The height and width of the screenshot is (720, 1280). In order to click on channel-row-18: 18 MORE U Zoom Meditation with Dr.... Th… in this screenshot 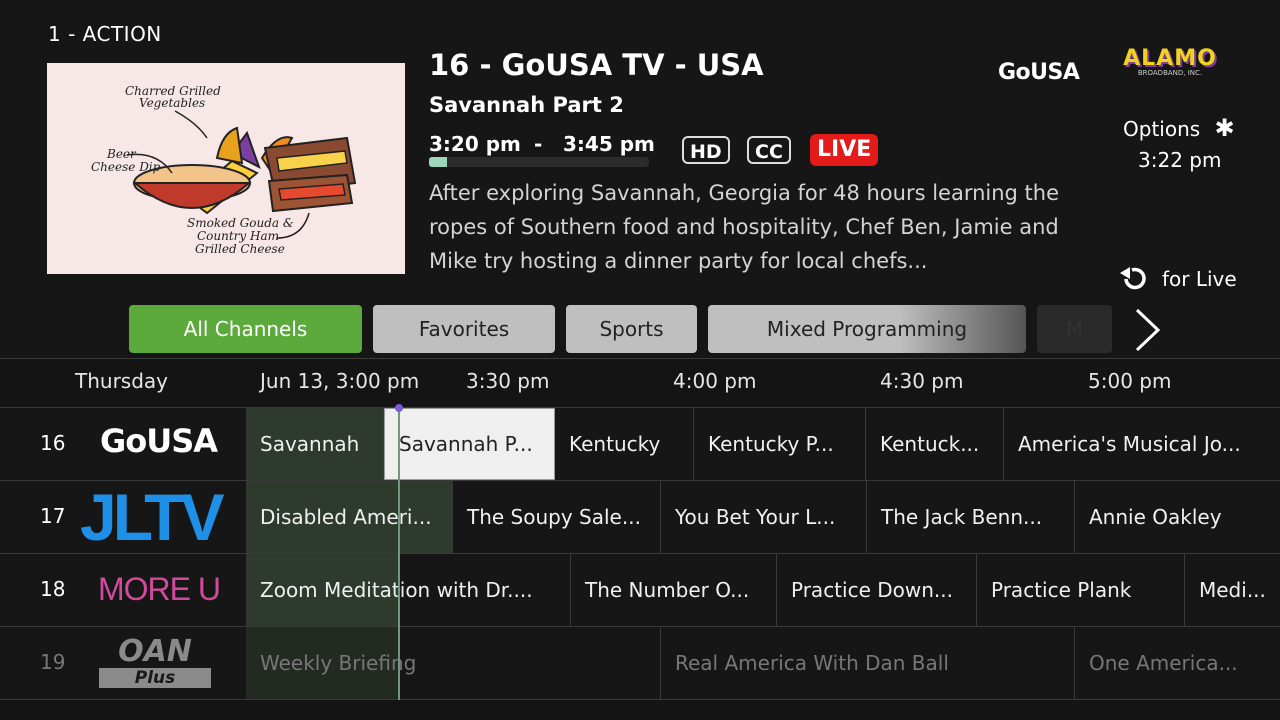, I will do `click(640, 590)`.